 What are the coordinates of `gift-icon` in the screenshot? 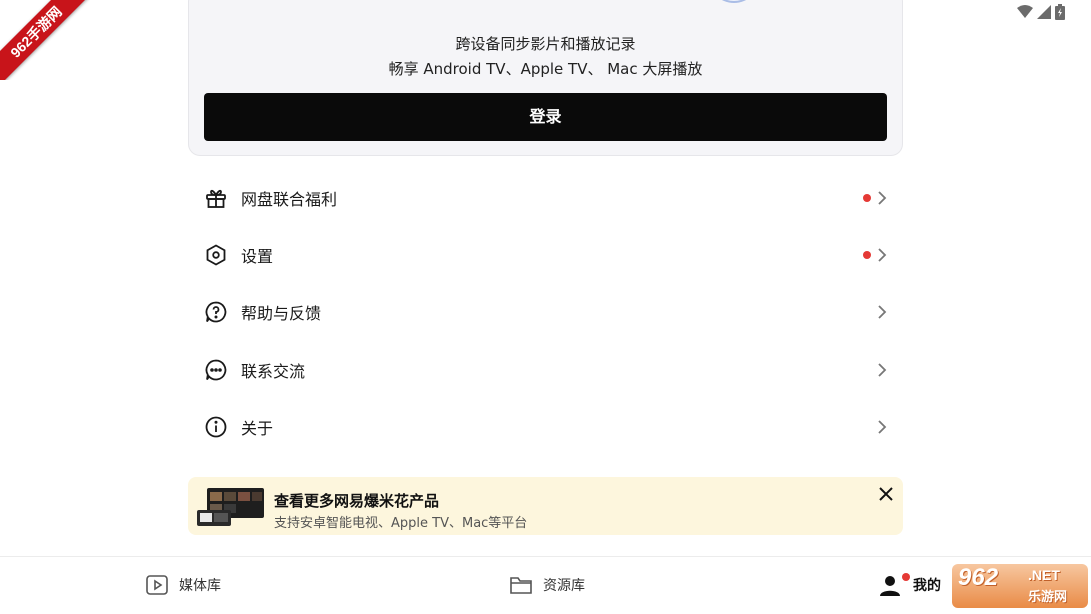 It's located at (216, 198).